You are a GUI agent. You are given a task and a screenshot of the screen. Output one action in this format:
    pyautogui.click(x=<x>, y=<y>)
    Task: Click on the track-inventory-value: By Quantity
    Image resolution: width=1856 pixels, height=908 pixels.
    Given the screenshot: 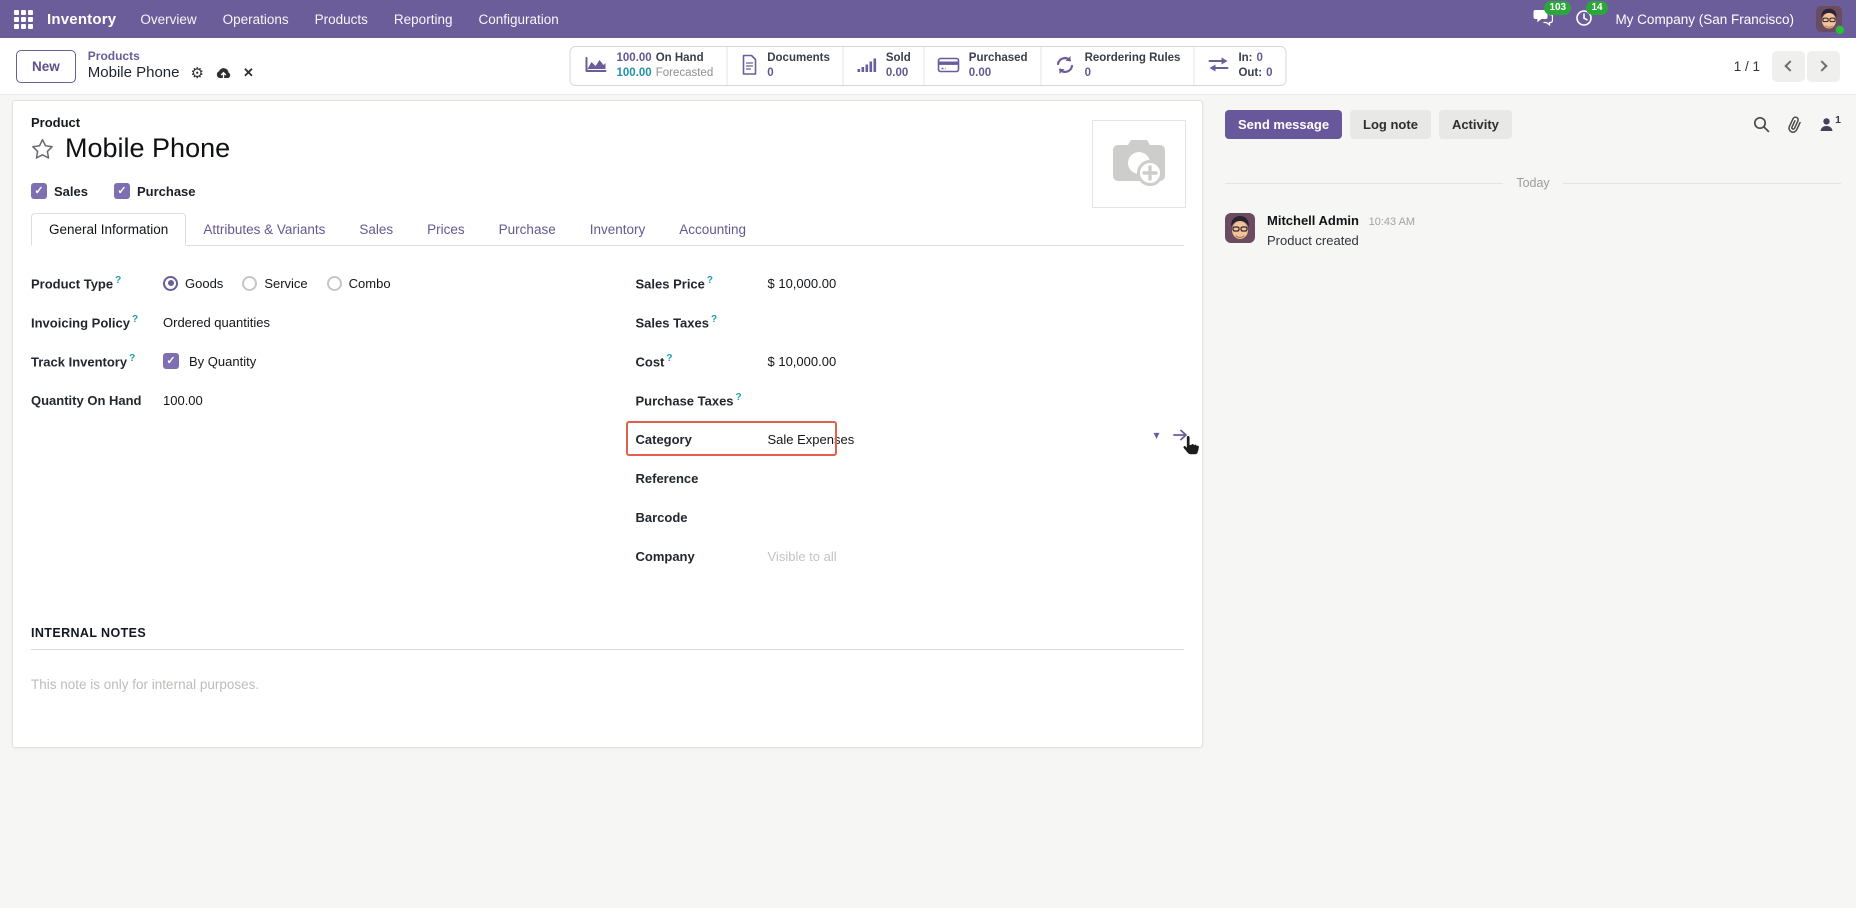 What is the action you would take?
    pyautogui.click(x=222, y=361)
    